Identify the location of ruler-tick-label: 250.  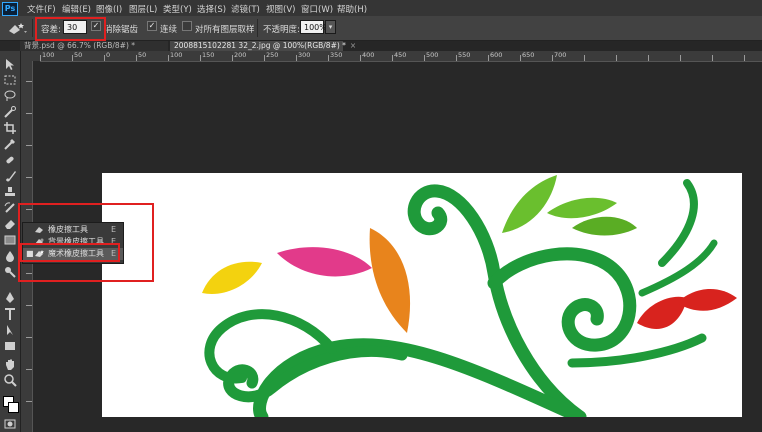
(272, 55).